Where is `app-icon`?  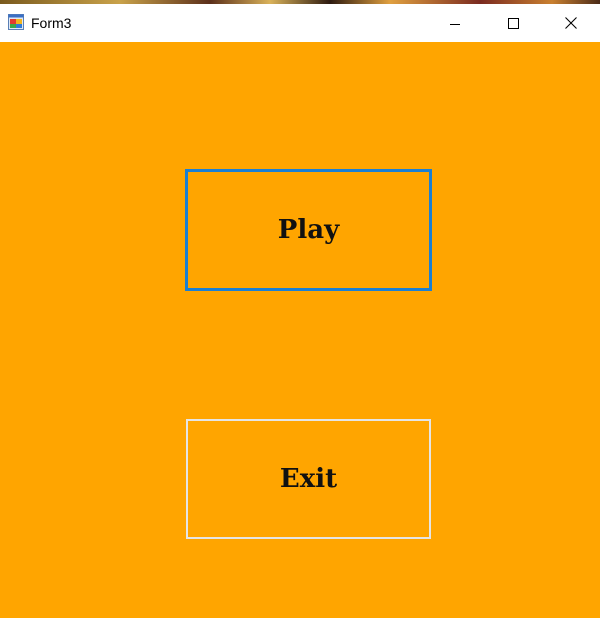 app-icon is located at coordinates (16, 22).